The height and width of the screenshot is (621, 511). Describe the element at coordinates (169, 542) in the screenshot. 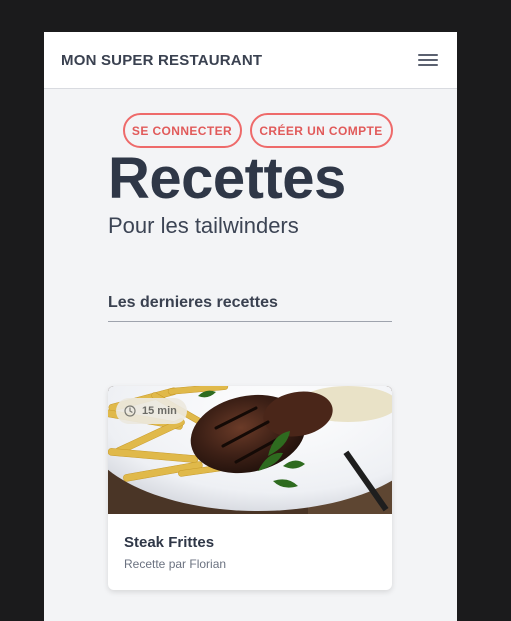

I see `recipe-title: Steak Frittes` at that location.